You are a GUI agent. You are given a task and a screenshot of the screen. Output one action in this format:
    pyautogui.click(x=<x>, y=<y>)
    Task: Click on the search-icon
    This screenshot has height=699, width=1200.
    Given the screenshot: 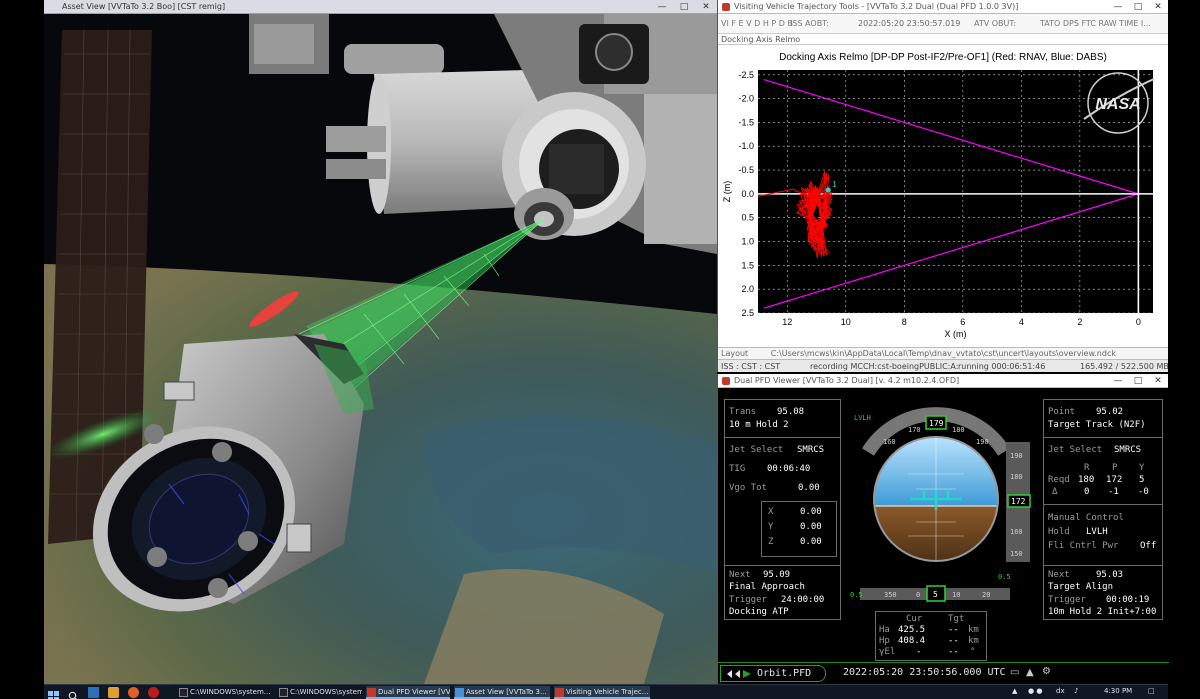 What is the action you would take?
    pyautogui.click(x=73, y=693)
    